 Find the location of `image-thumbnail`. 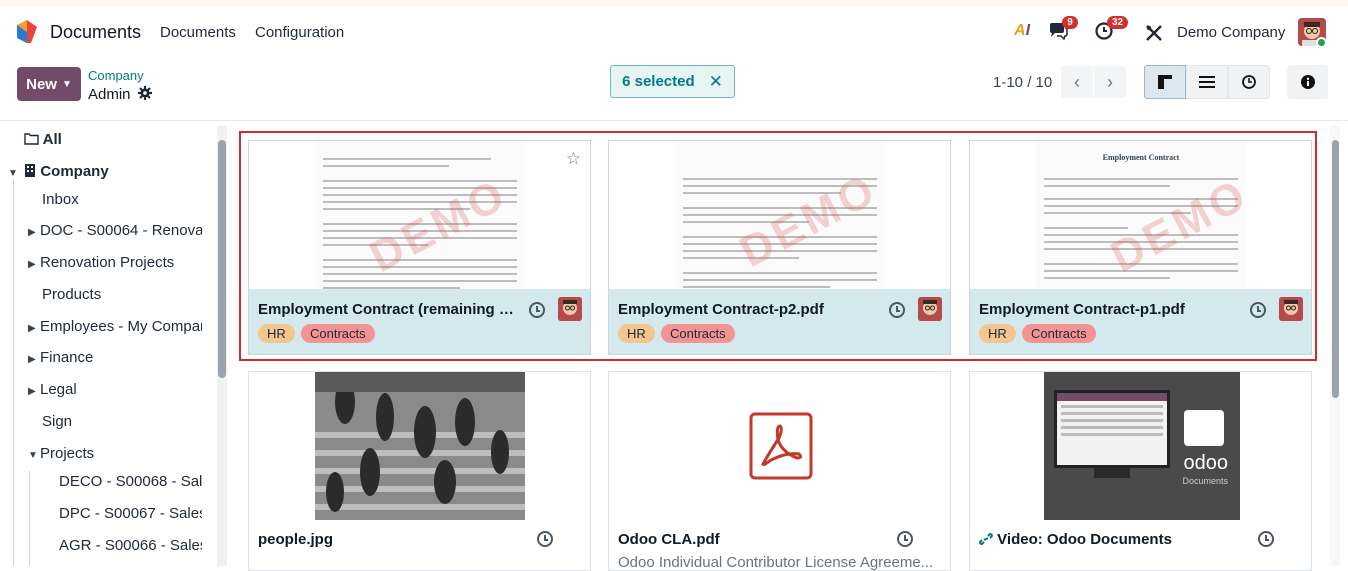

image-thumbnail is located at coordinates (420, 446).